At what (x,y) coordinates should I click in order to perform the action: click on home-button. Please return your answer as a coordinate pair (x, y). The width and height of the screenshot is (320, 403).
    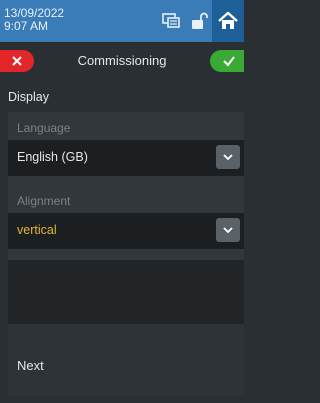
    Looking at the image, I should click on (228, 21).